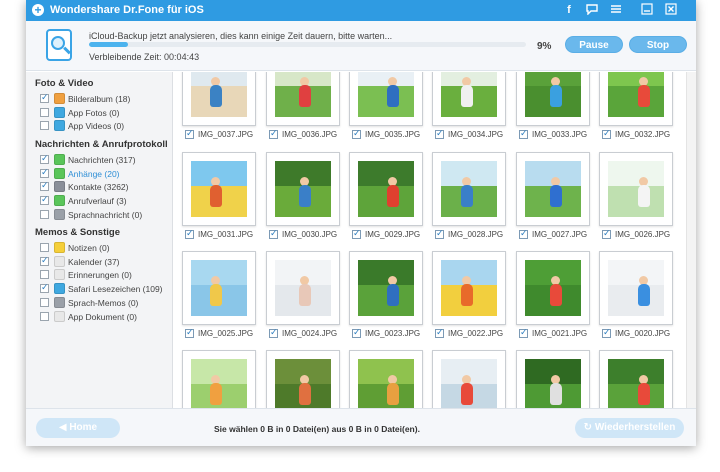  Describe the element at coordinates (106, 316) in the screenshot. I see `sidebar-item: App Dokument (0)` at that location.